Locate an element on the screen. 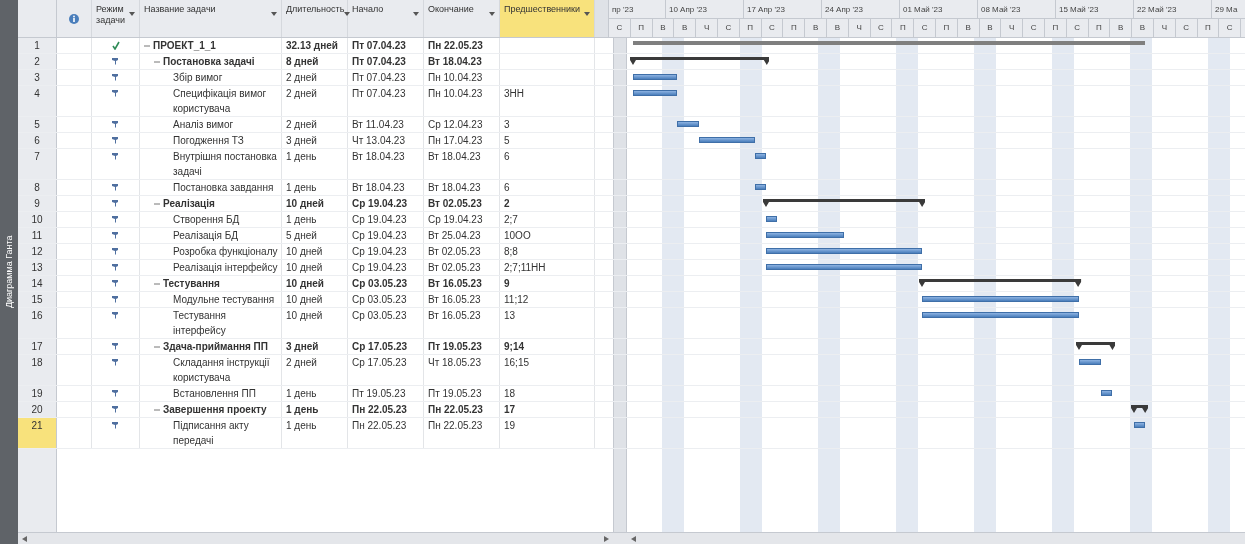 The width and height of the screenshot is (1245, 544). row-number: 11 is located at coordinates (37, 235).